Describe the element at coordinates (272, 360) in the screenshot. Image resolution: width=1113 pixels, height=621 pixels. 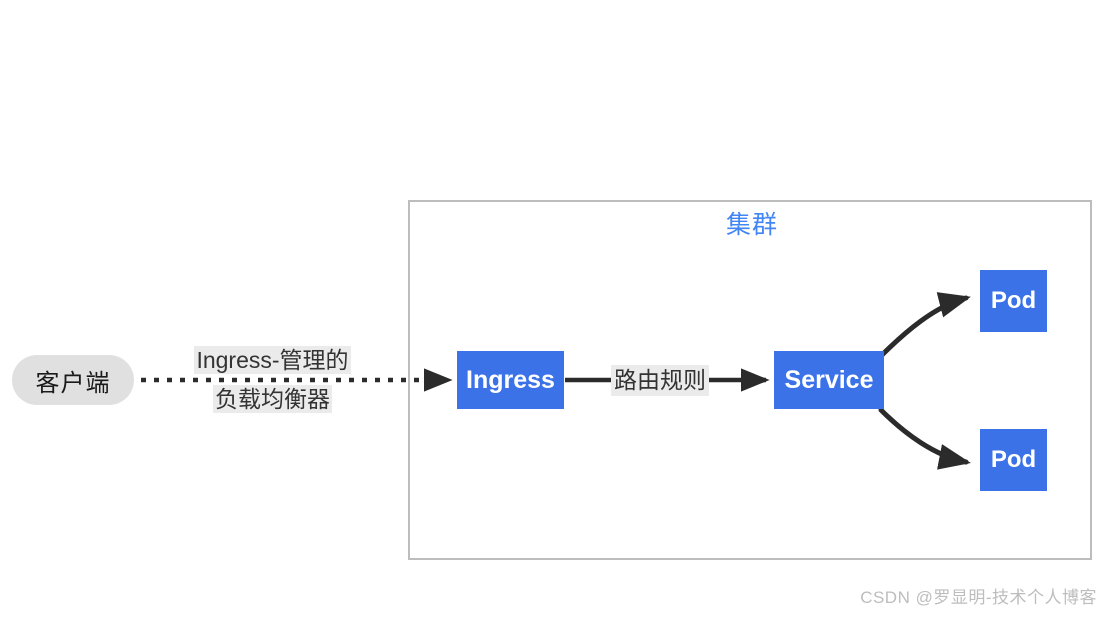
I see `edge-label-load-balancer-line1: Ingress-管理的` at that location.